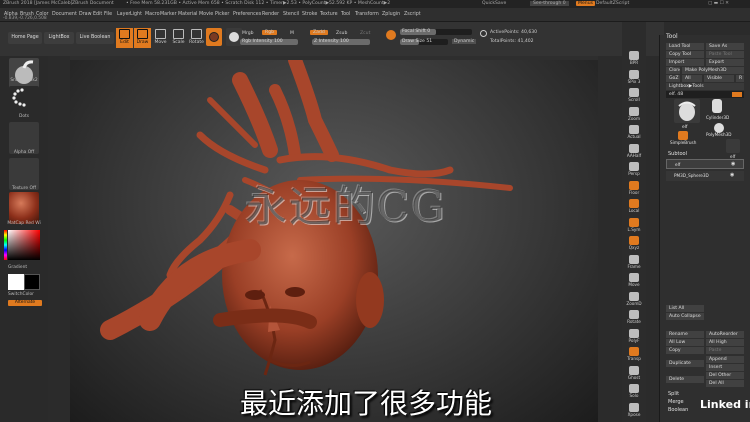 The image size is (750, 422). I want to click on material-swatch-button, so click(214, 37).